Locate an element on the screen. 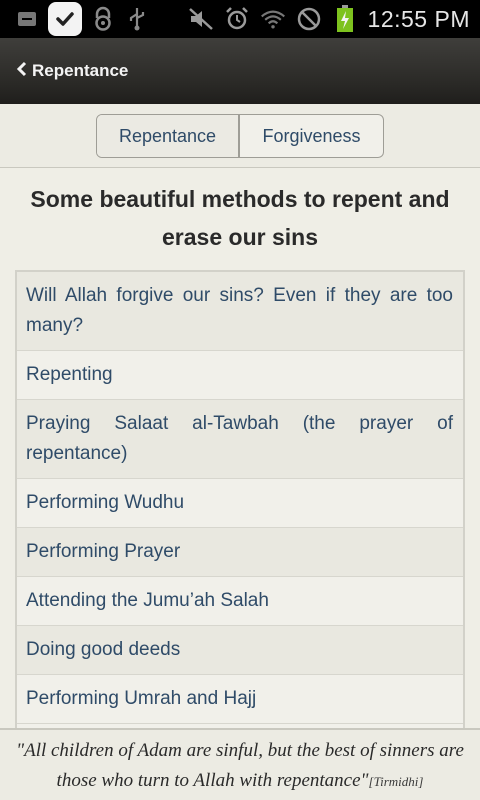 The width and height of the screenshot is (480, 800). back-label: Repentance is located at coordinates (80, 70).